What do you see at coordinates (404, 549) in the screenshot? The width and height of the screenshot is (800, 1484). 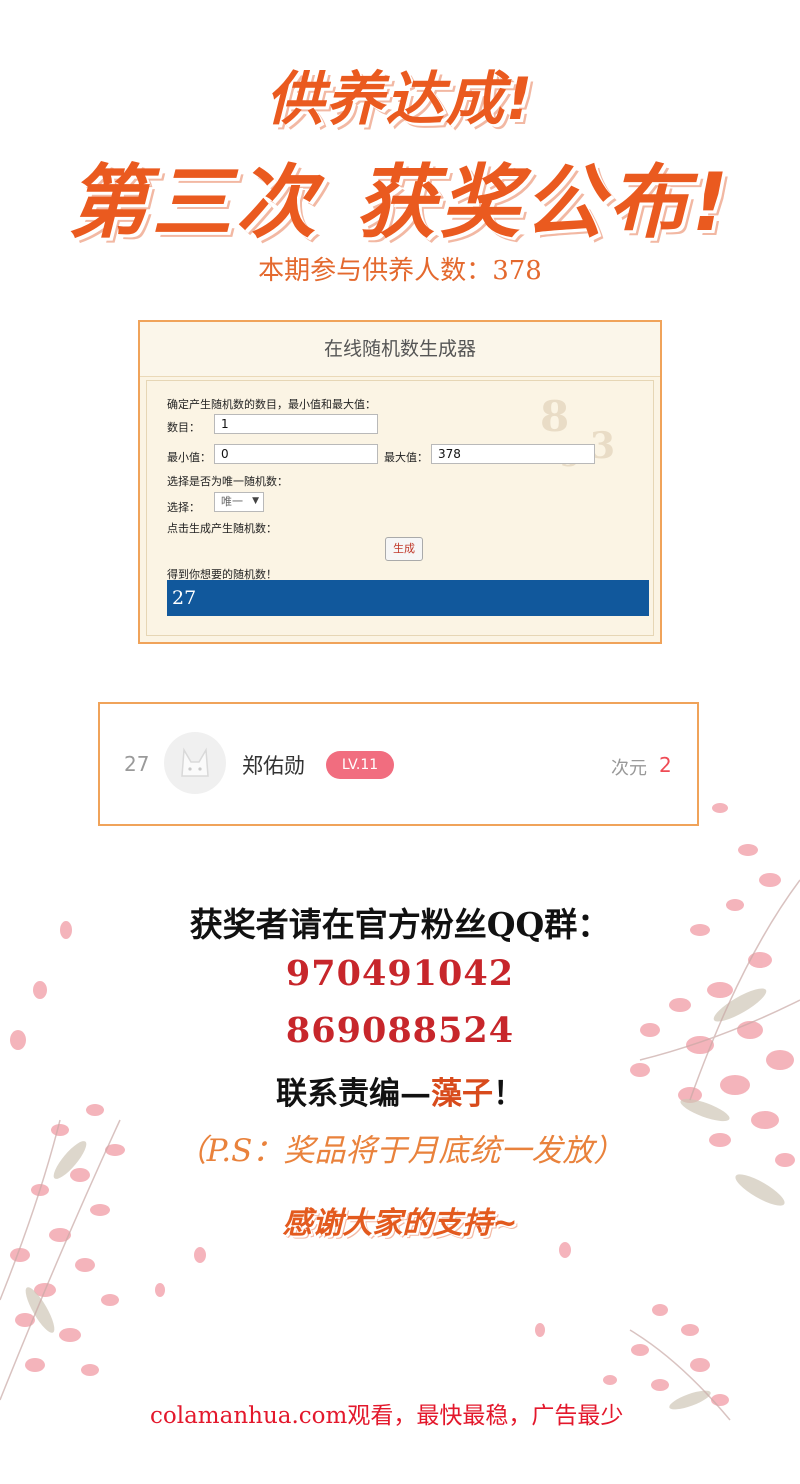 I see `generate-button: 生成` at bounding box center [404, 549].